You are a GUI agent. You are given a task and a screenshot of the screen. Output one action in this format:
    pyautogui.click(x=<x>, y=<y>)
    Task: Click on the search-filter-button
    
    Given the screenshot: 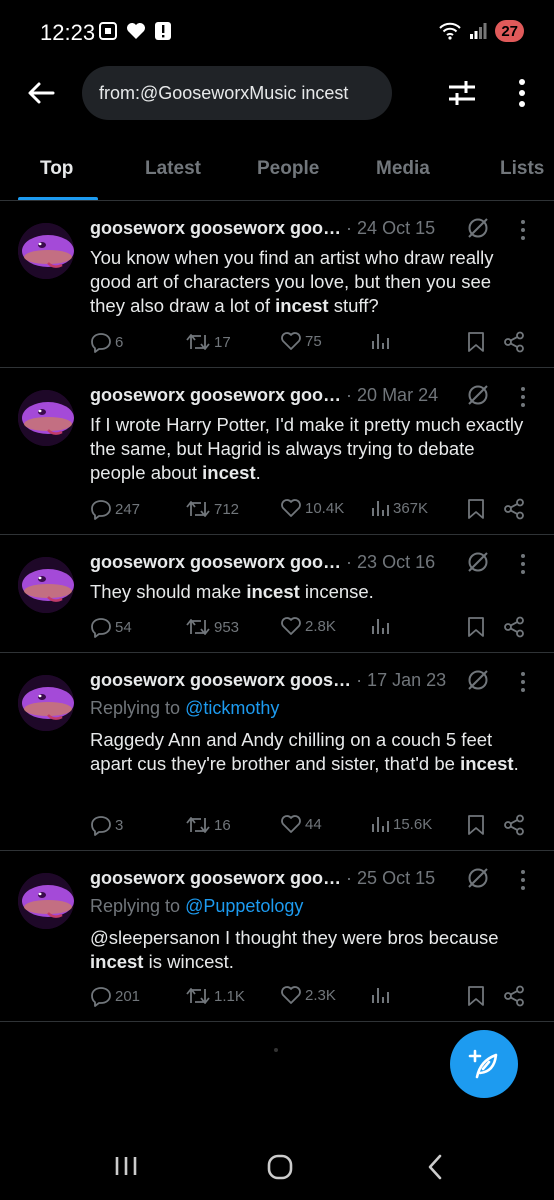 What is the action you would take?
    pyautogui.click(x=462, y=93)
    